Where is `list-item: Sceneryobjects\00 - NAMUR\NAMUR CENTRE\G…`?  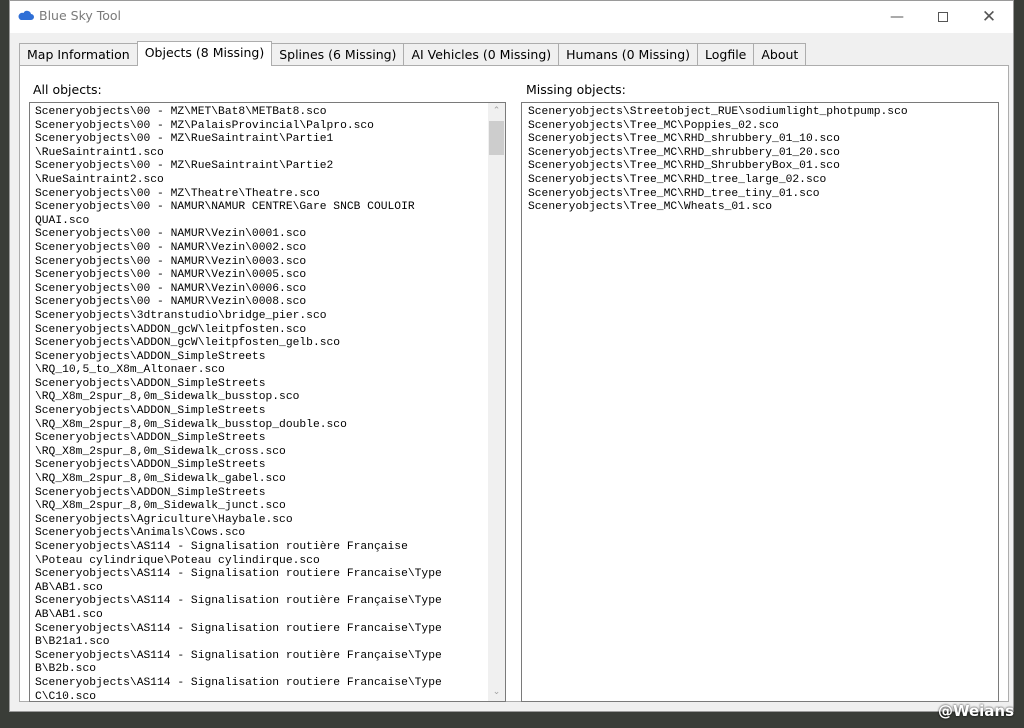 list-item: Sceneryobjects\00 - NAMUR\NAMUR CENTRE\G… is located at coordinates (270, 208).